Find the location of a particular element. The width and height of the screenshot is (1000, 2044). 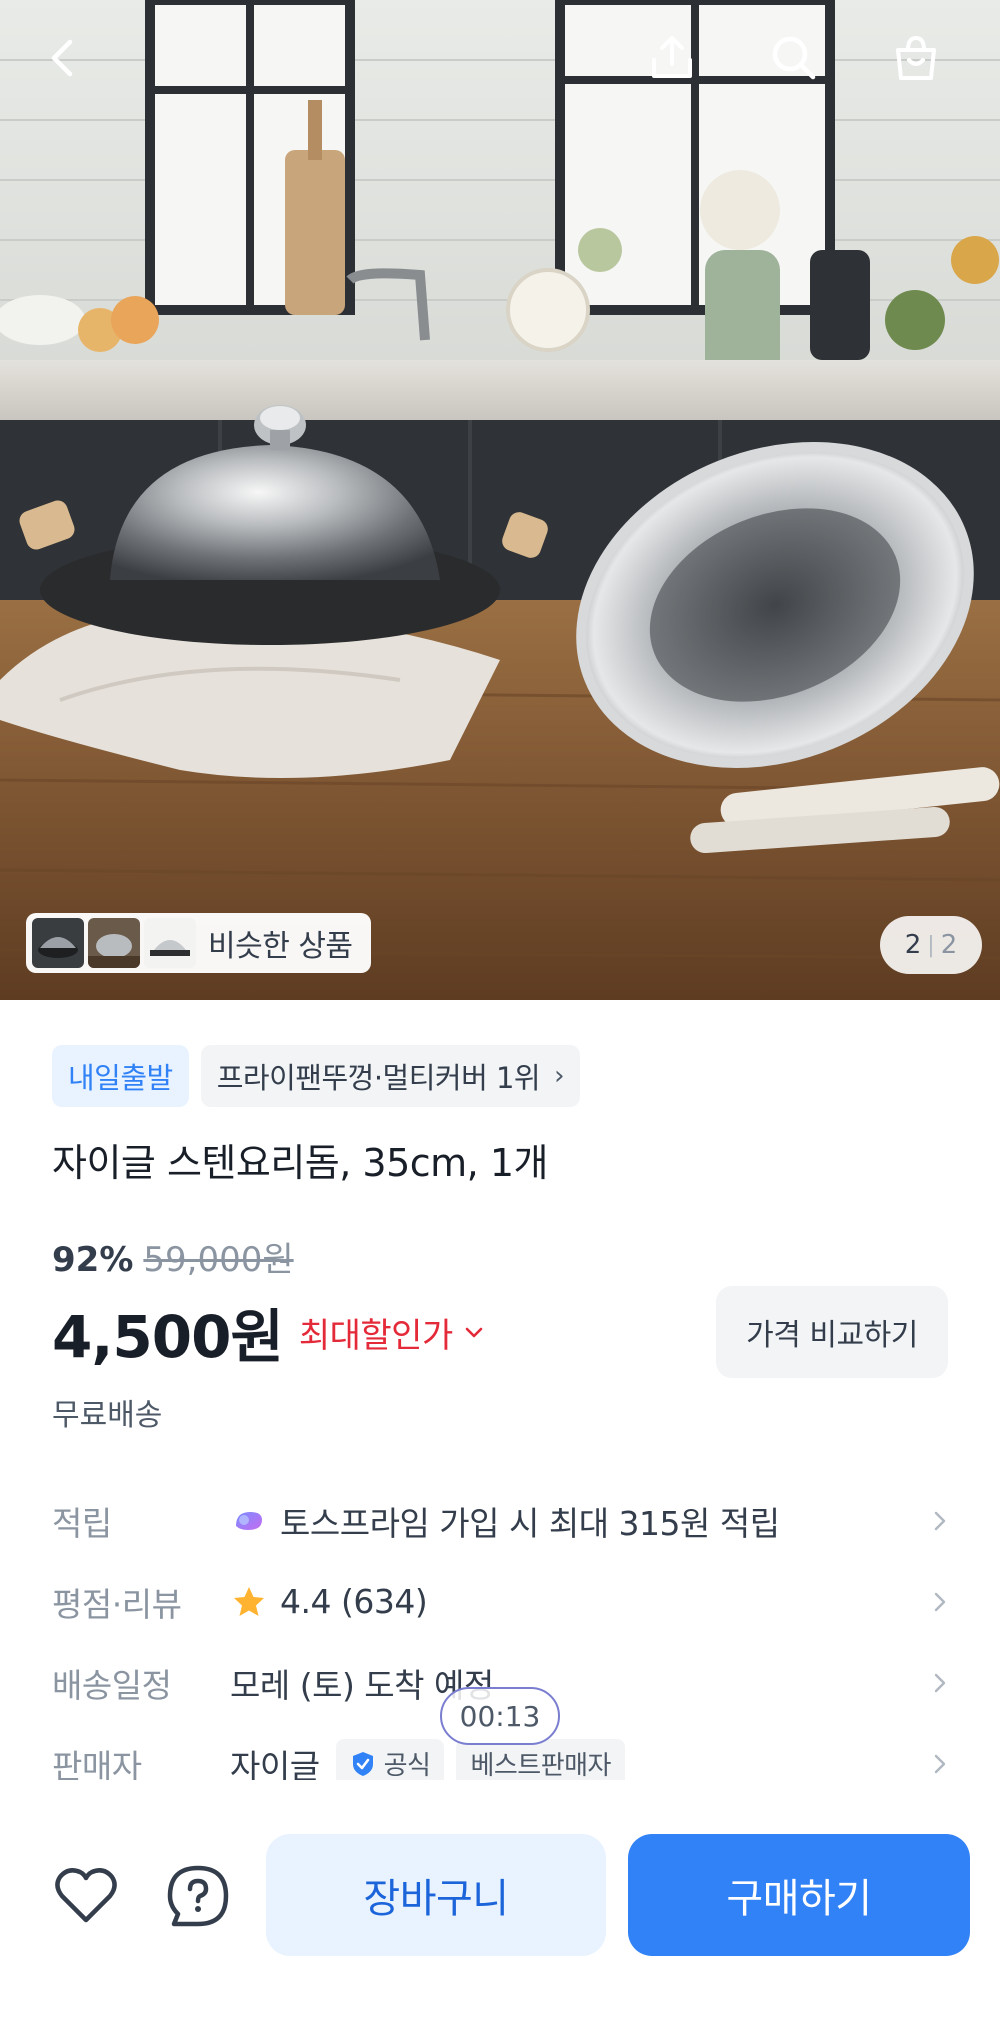

points-value: 토스프라임 가입 시 최대 315원 적립 is located at coordinates (530, 1523).